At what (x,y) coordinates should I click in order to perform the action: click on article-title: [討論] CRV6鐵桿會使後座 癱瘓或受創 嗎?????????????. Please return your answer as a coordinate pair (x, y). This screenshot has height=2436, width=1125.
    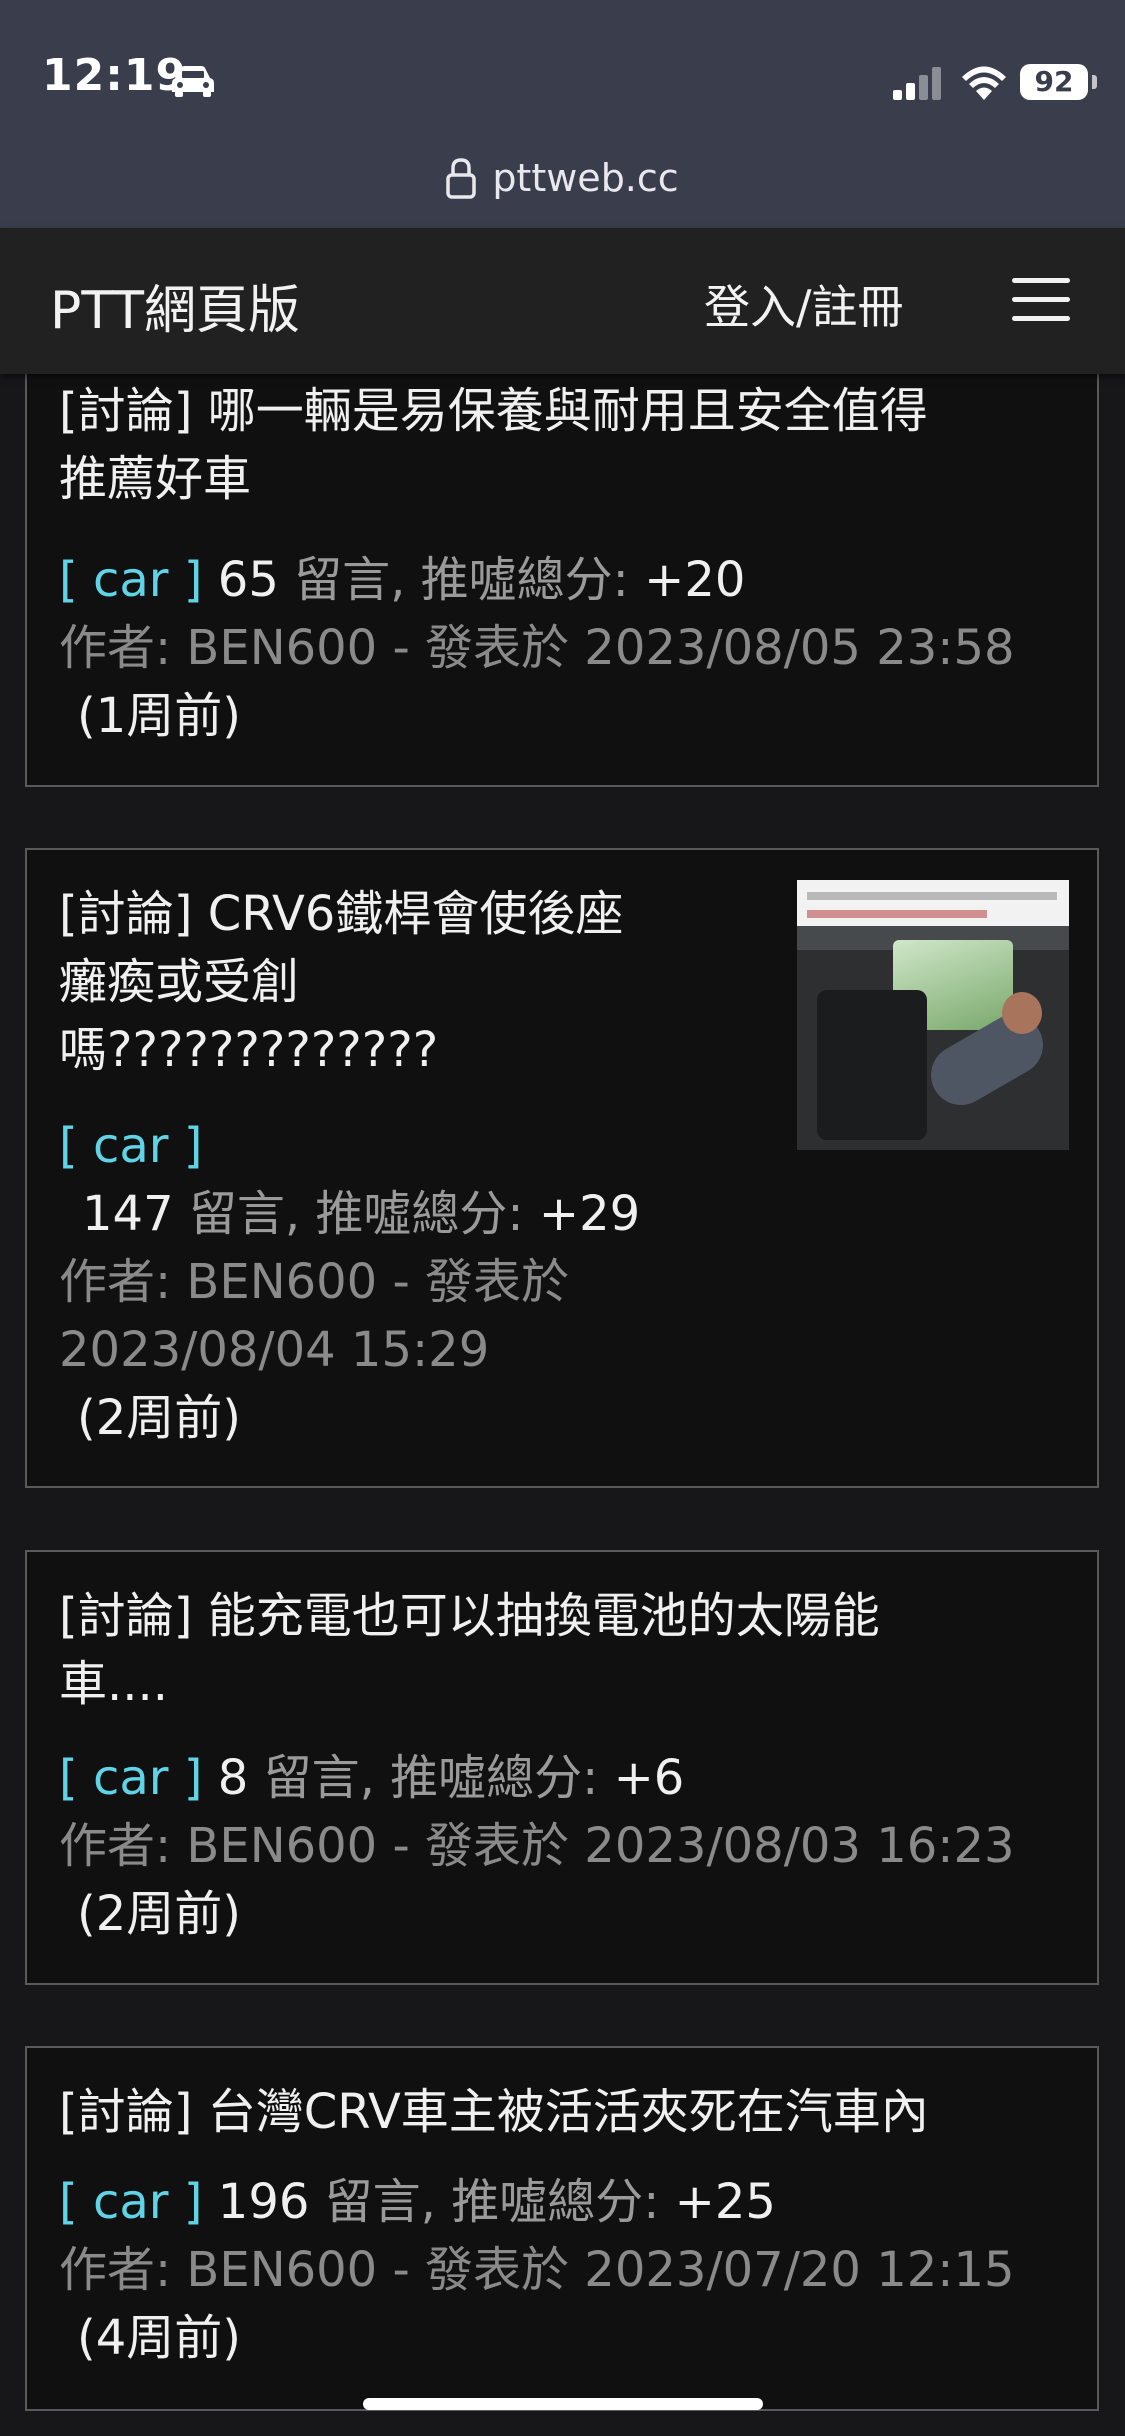
    Looking at the image, I should click on (341, 982).